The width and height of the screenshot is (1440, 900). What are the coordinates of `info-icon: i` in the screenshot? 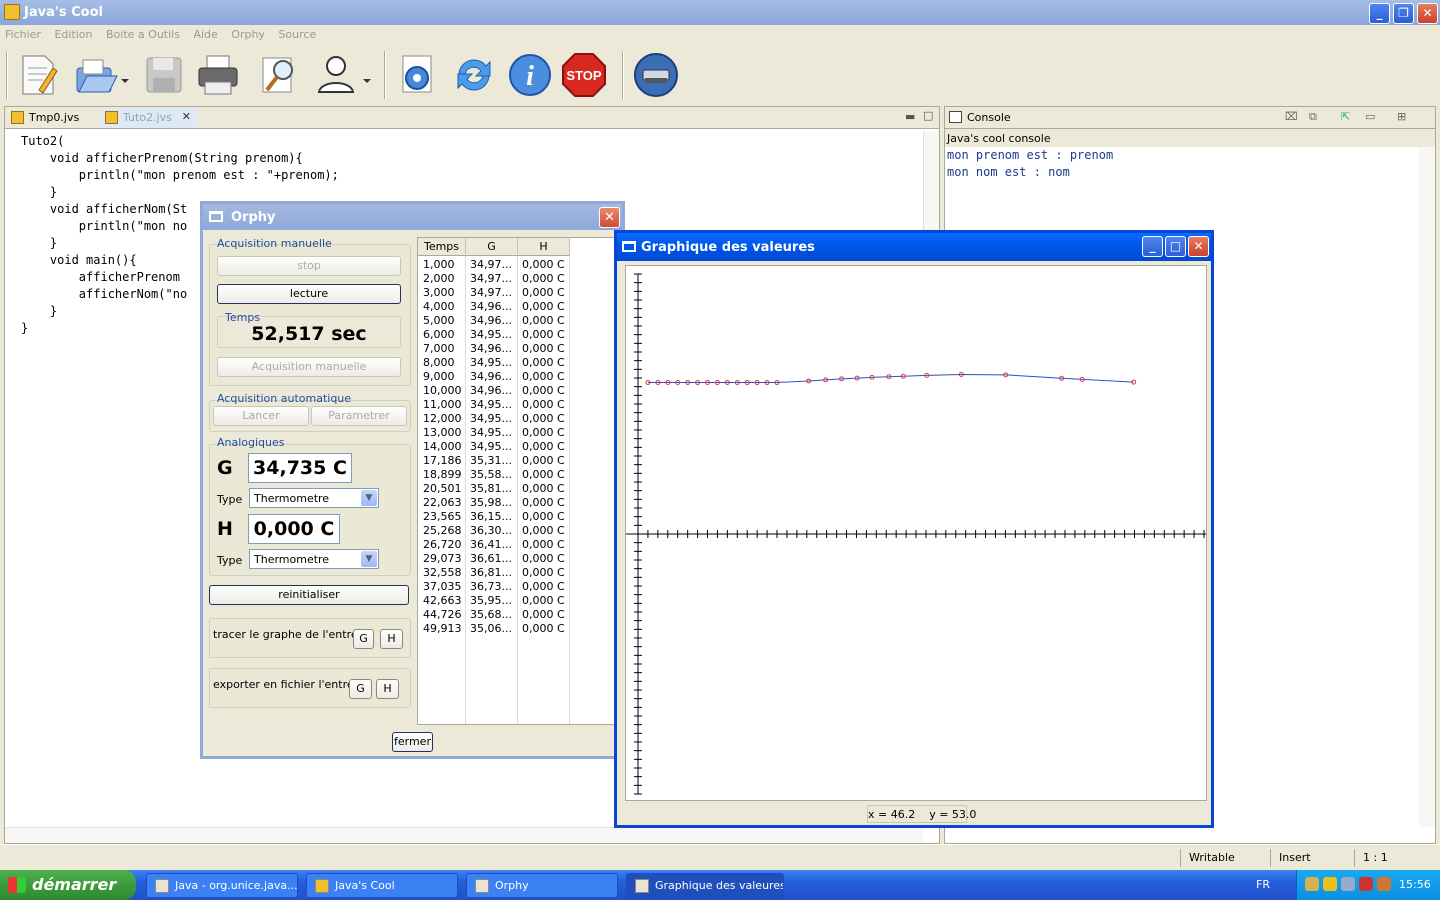 It's located at (530, 75).